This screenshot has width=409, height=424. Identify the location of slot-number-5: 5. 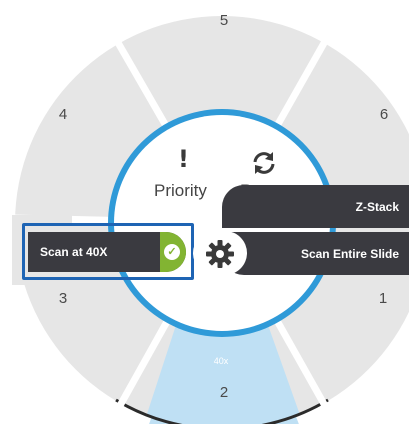
(224, 20).